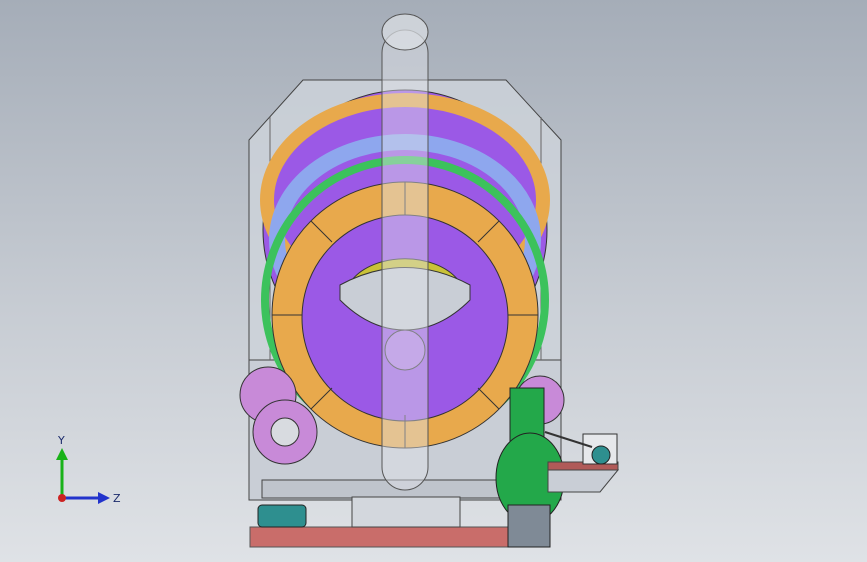  Describe the element at coordinates (405, 32) in the screenshot. I see `chimney-top` at that location.